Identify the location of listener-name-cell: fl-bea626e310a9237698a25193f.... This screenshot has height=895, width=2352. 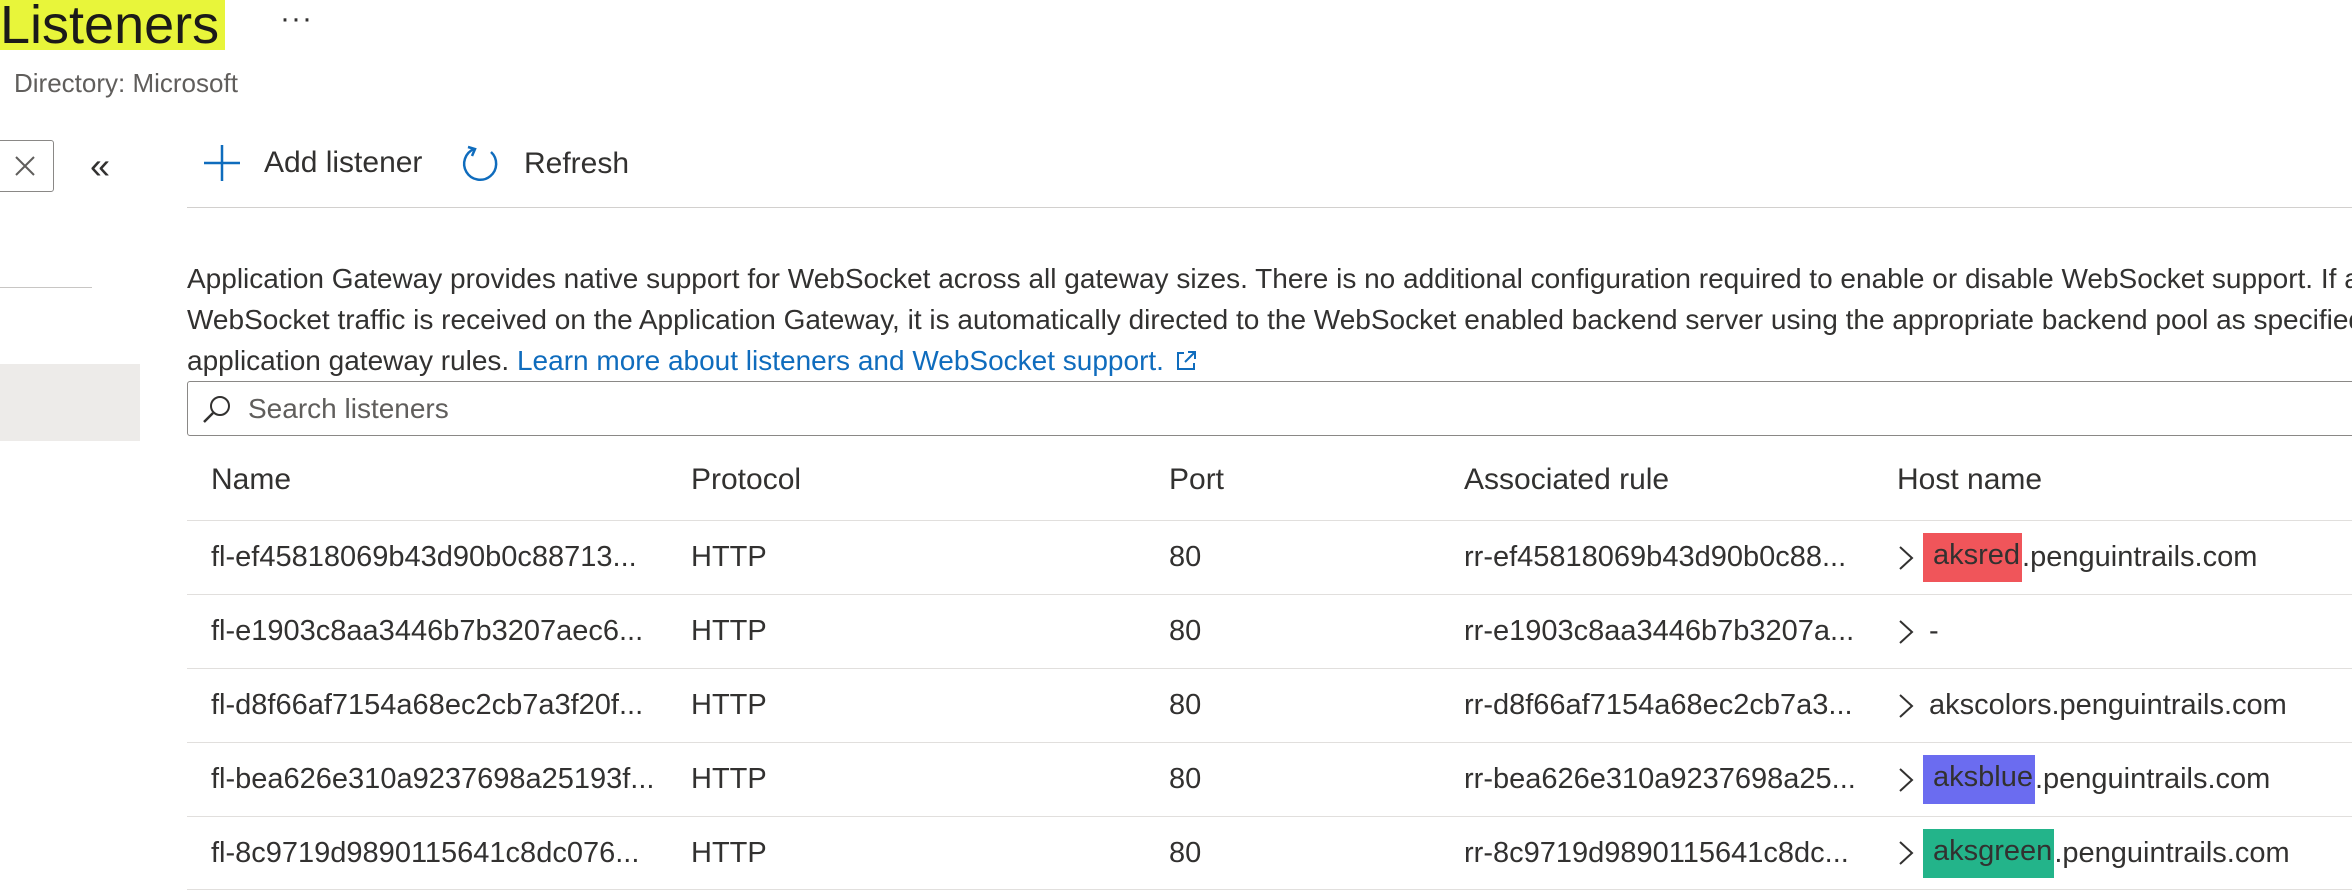
(432, 779).